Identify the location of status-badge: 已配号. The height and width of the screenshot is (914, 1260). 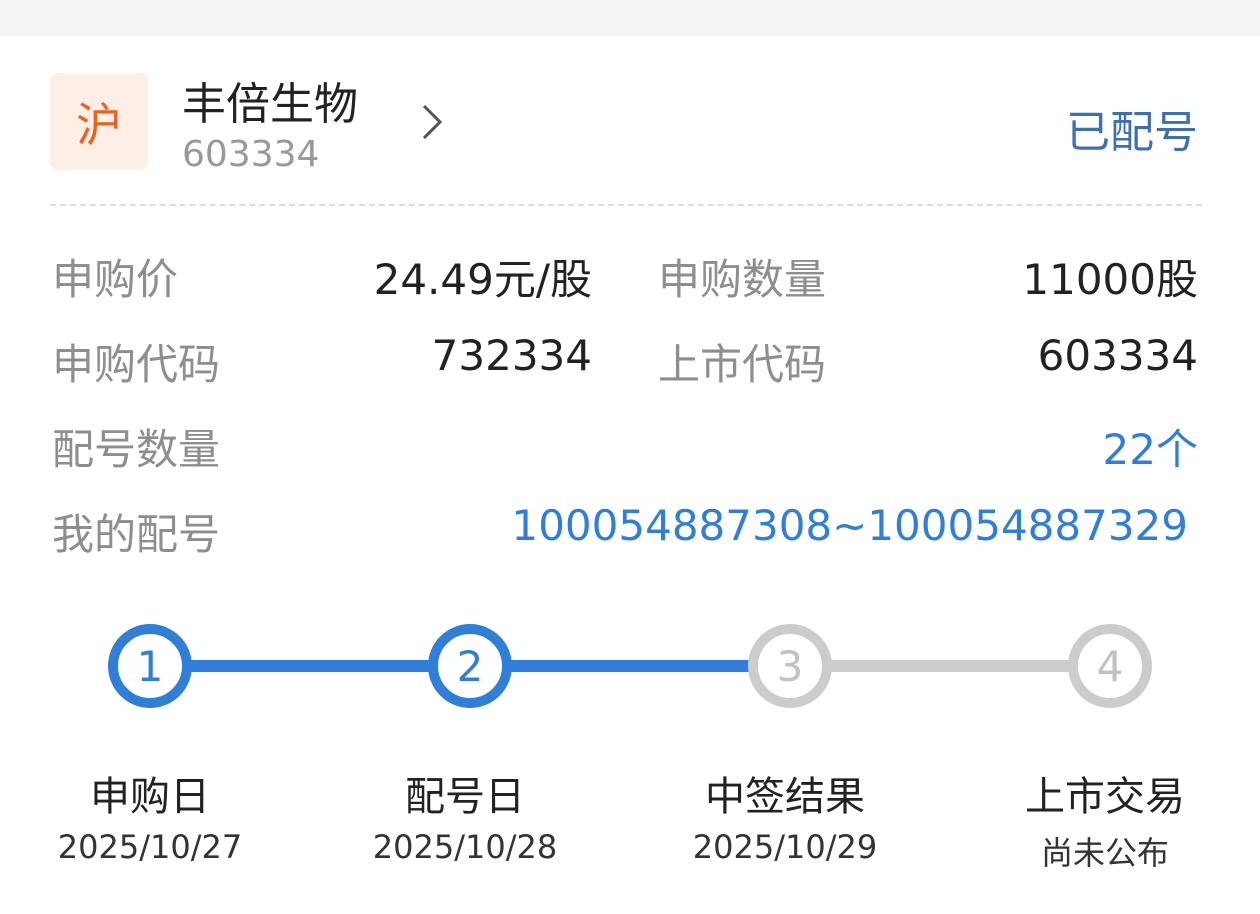
(1132, 132).